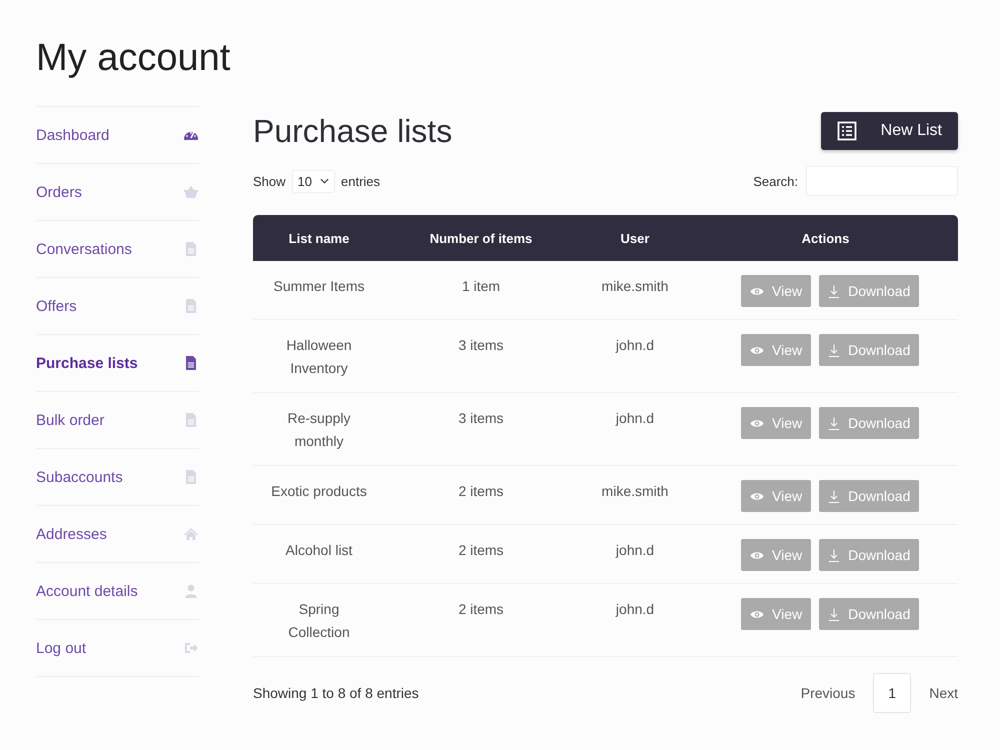 The image size is (1000, 750). Describe the element at coordinates (117, 192) in the screenshot. I see `sidebar-item: Orders` at that location.